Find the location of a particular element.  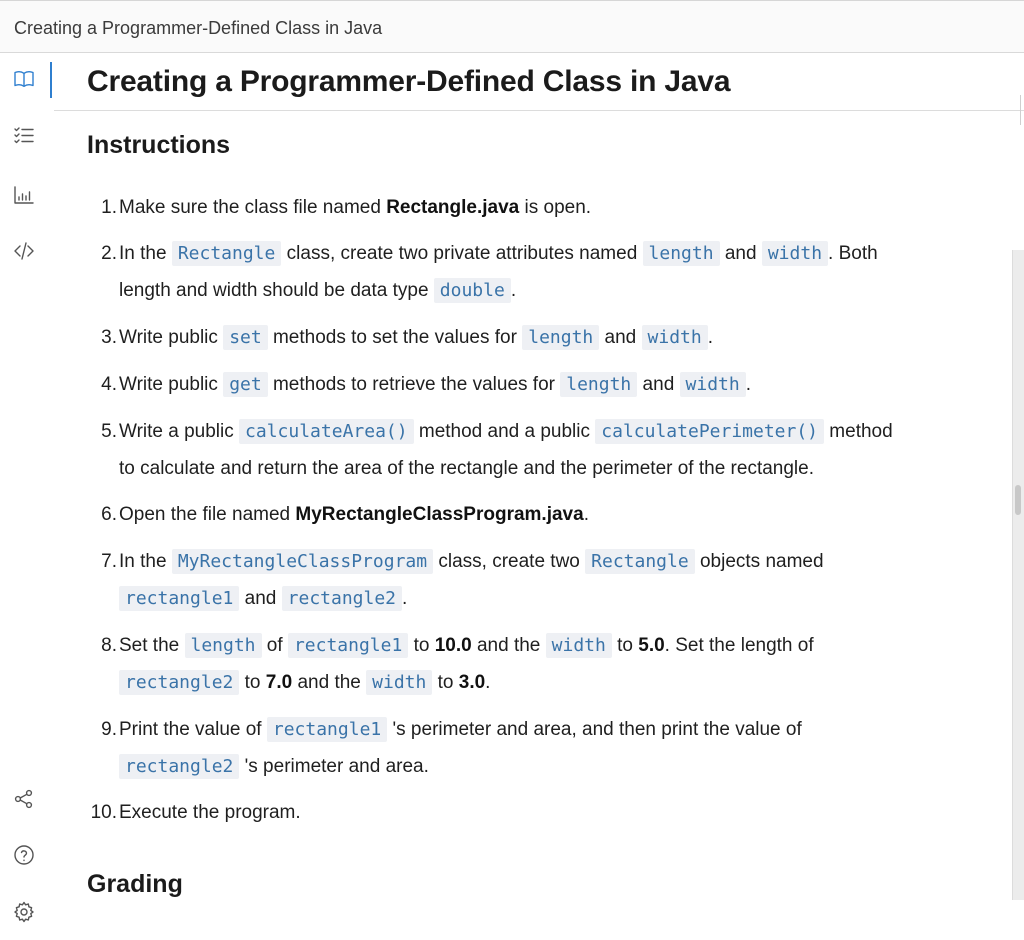

share-icon is located at coordinates (24, 799).